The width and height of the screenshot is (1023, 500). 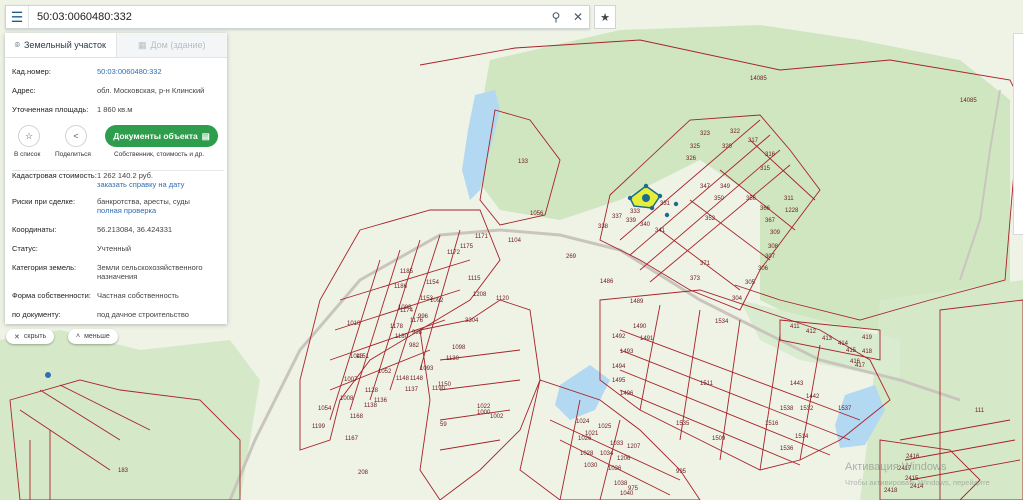 I want to click on search-input, so click(x=287, y=17).